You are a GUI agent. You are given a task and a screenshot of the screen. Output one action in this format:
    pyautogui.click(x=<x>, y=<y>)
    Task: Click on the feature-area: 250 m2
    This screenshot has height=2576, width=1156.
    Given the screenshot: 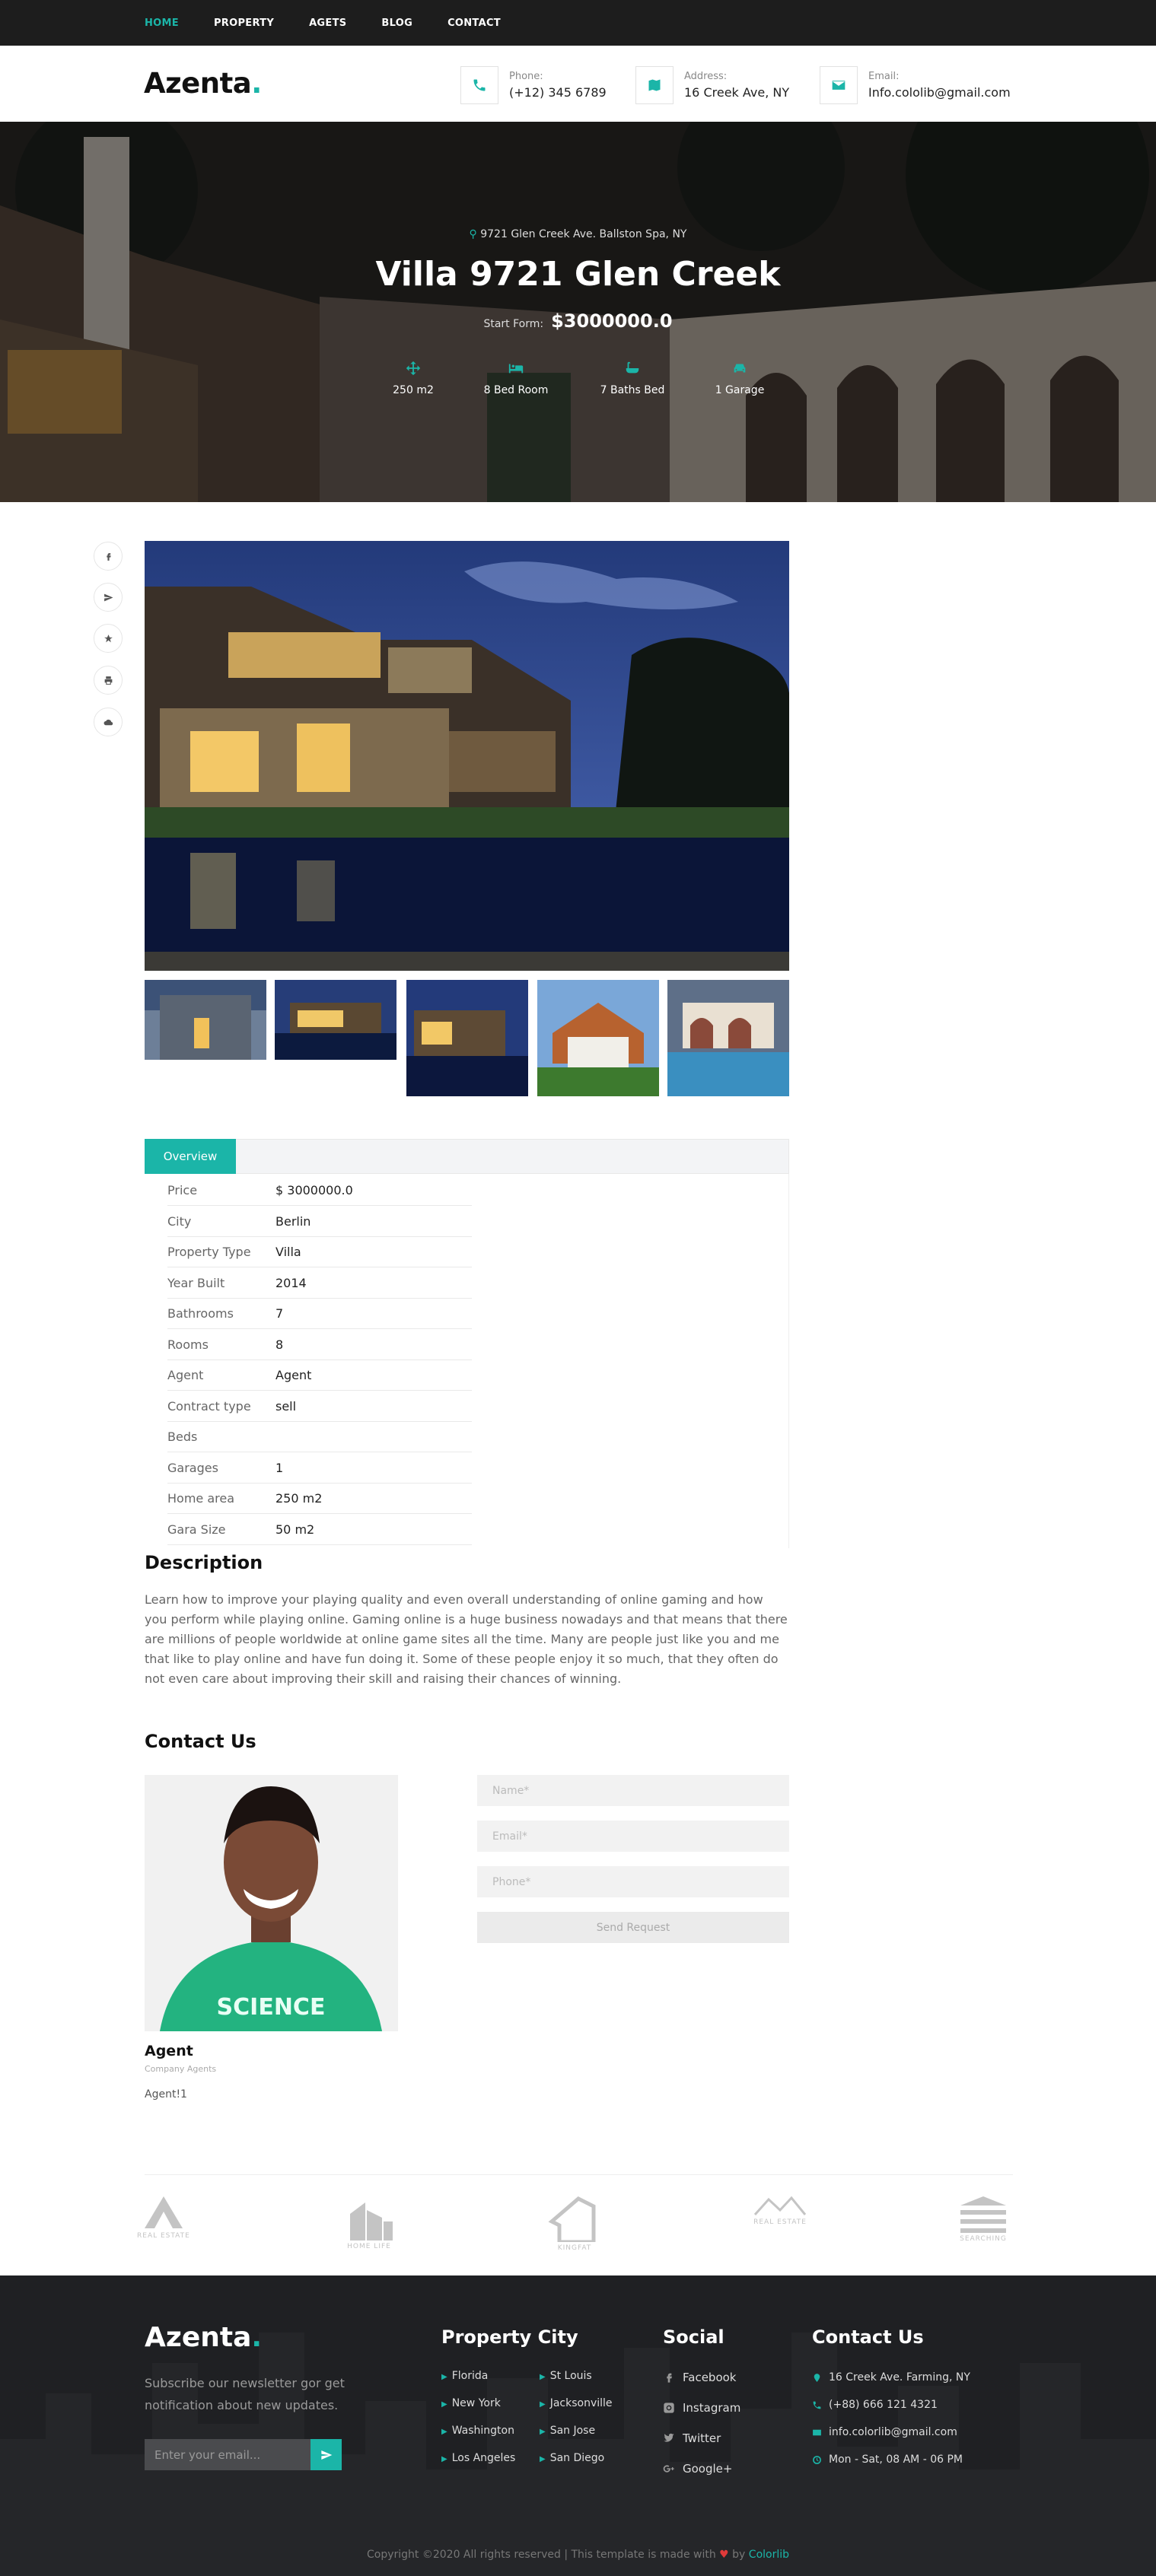 What is the action you would take?
    pyautogui.click(x=413, y=378)
    